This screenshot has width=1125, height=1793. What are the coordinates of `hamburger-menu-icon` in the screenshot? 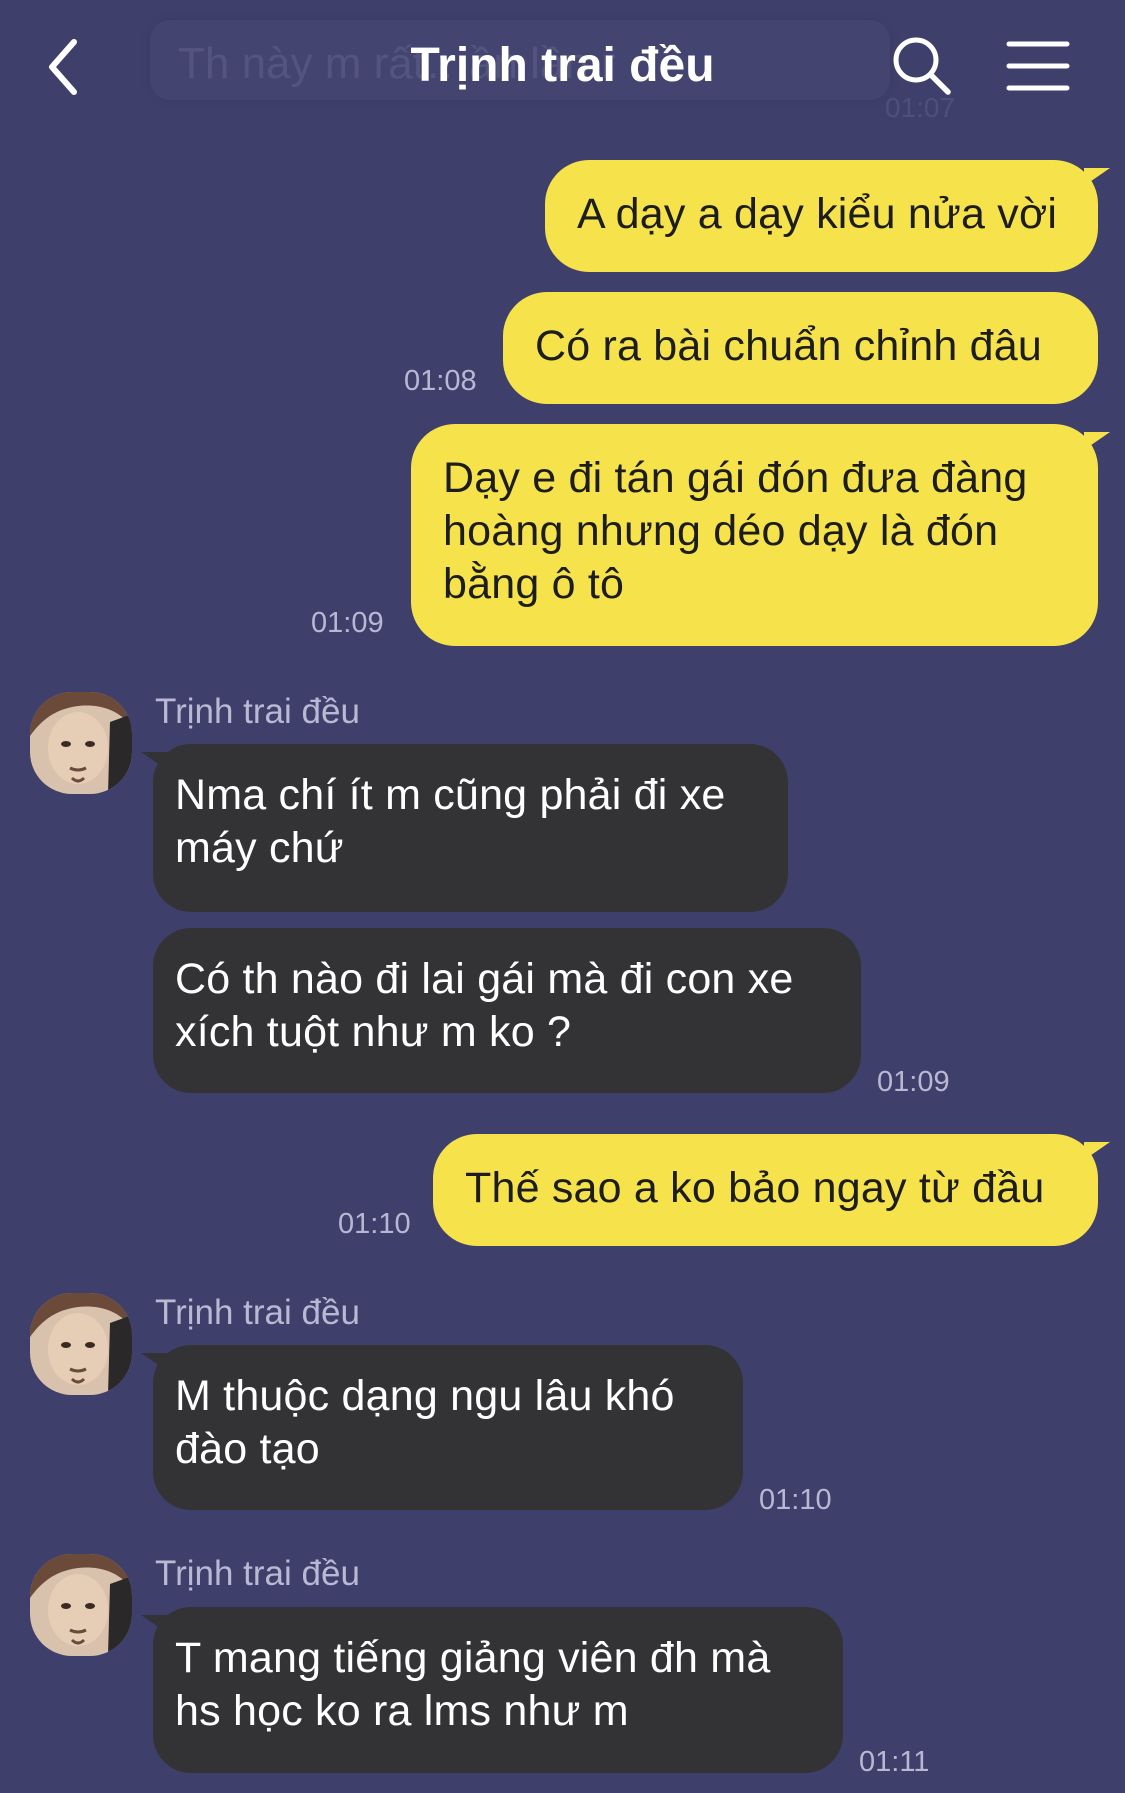 It's located at (1038, 66).